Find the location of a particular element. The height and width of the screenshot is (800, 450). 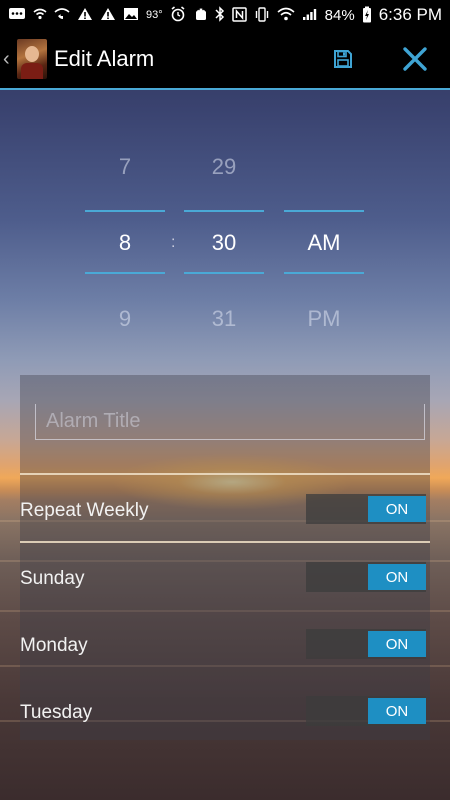

close-button is located at coordinates (415, 61).